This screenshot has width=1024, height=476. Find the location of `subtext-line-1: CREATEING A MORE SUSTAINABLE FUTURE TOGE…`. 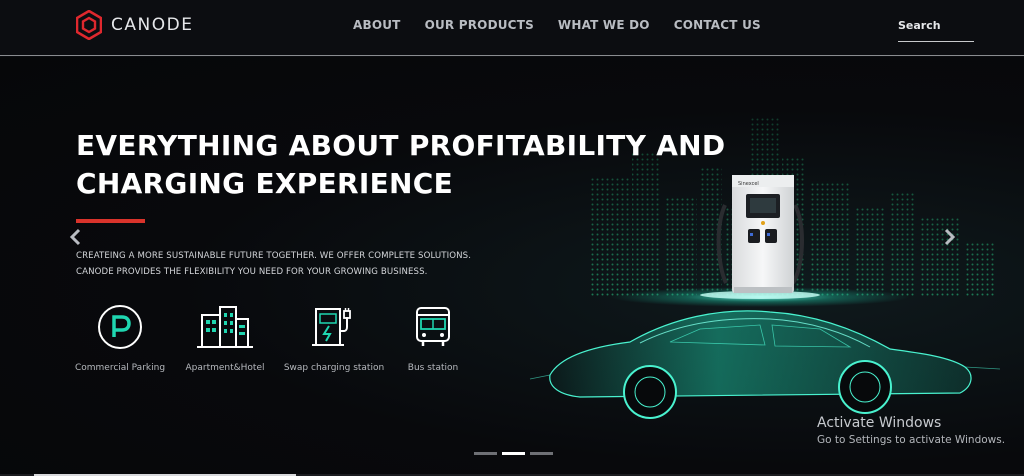

subtext-line-1: CREATEING A MORE SUSTAINABLE FUTURE TOGE… is located at coordinates (274, 256).